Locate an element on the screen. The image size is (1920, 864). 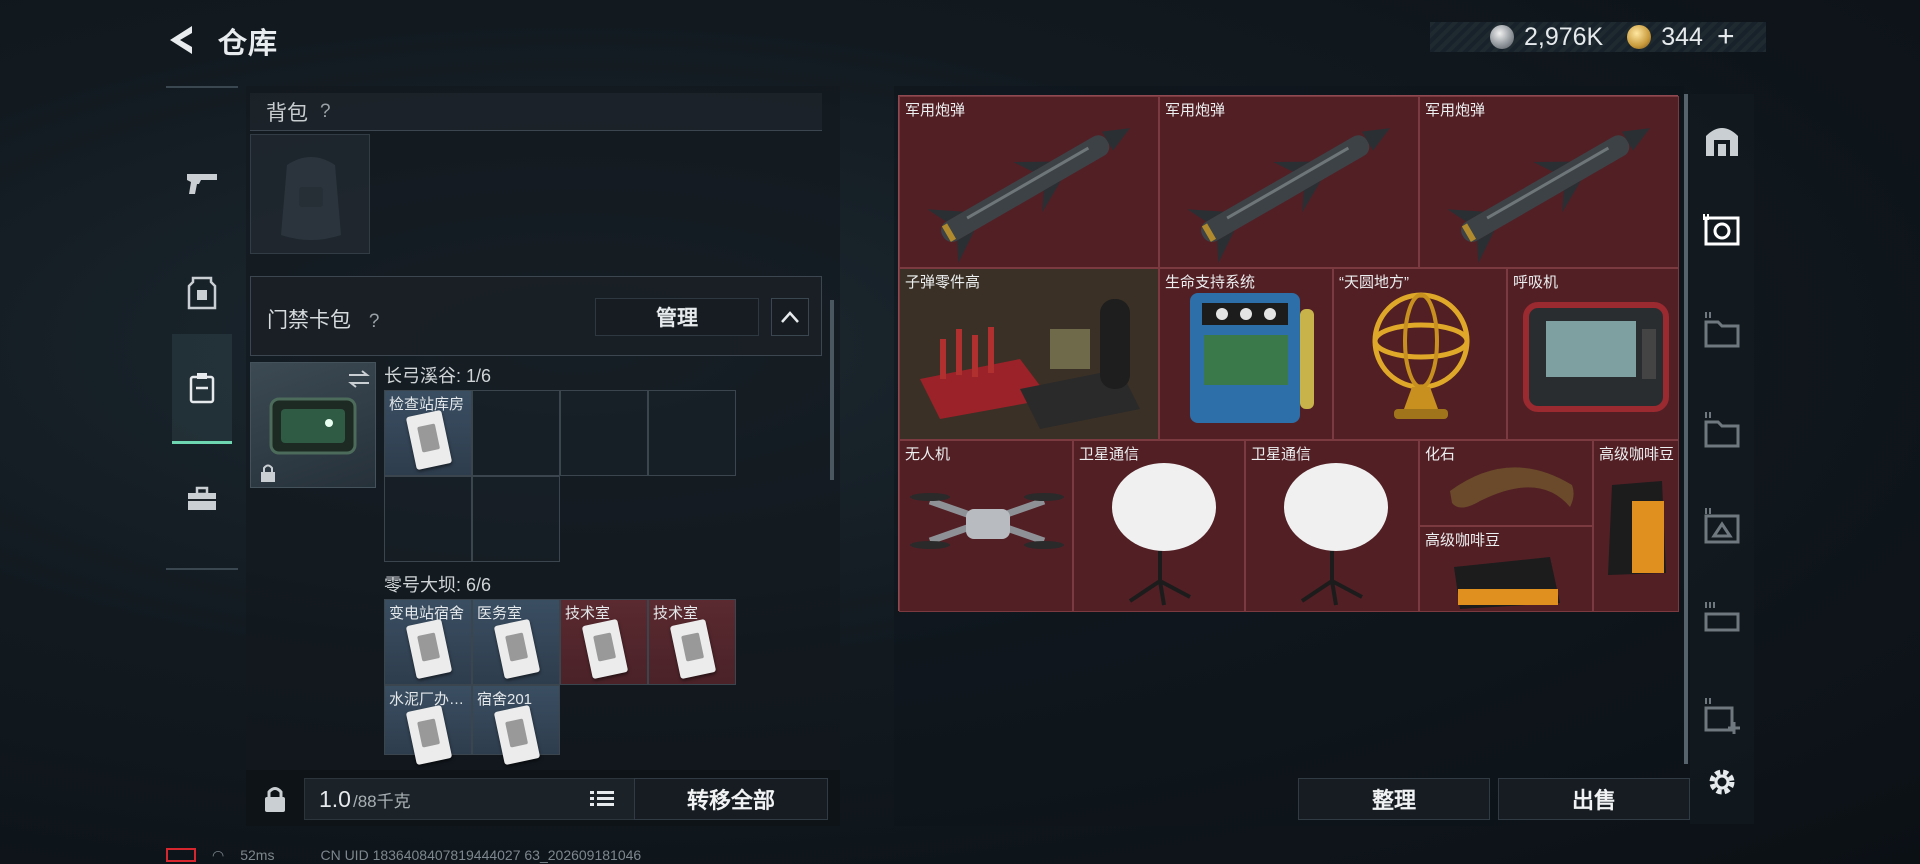
stash-item-armillary: “天圆地方” is located at coordinates (1420, 354).